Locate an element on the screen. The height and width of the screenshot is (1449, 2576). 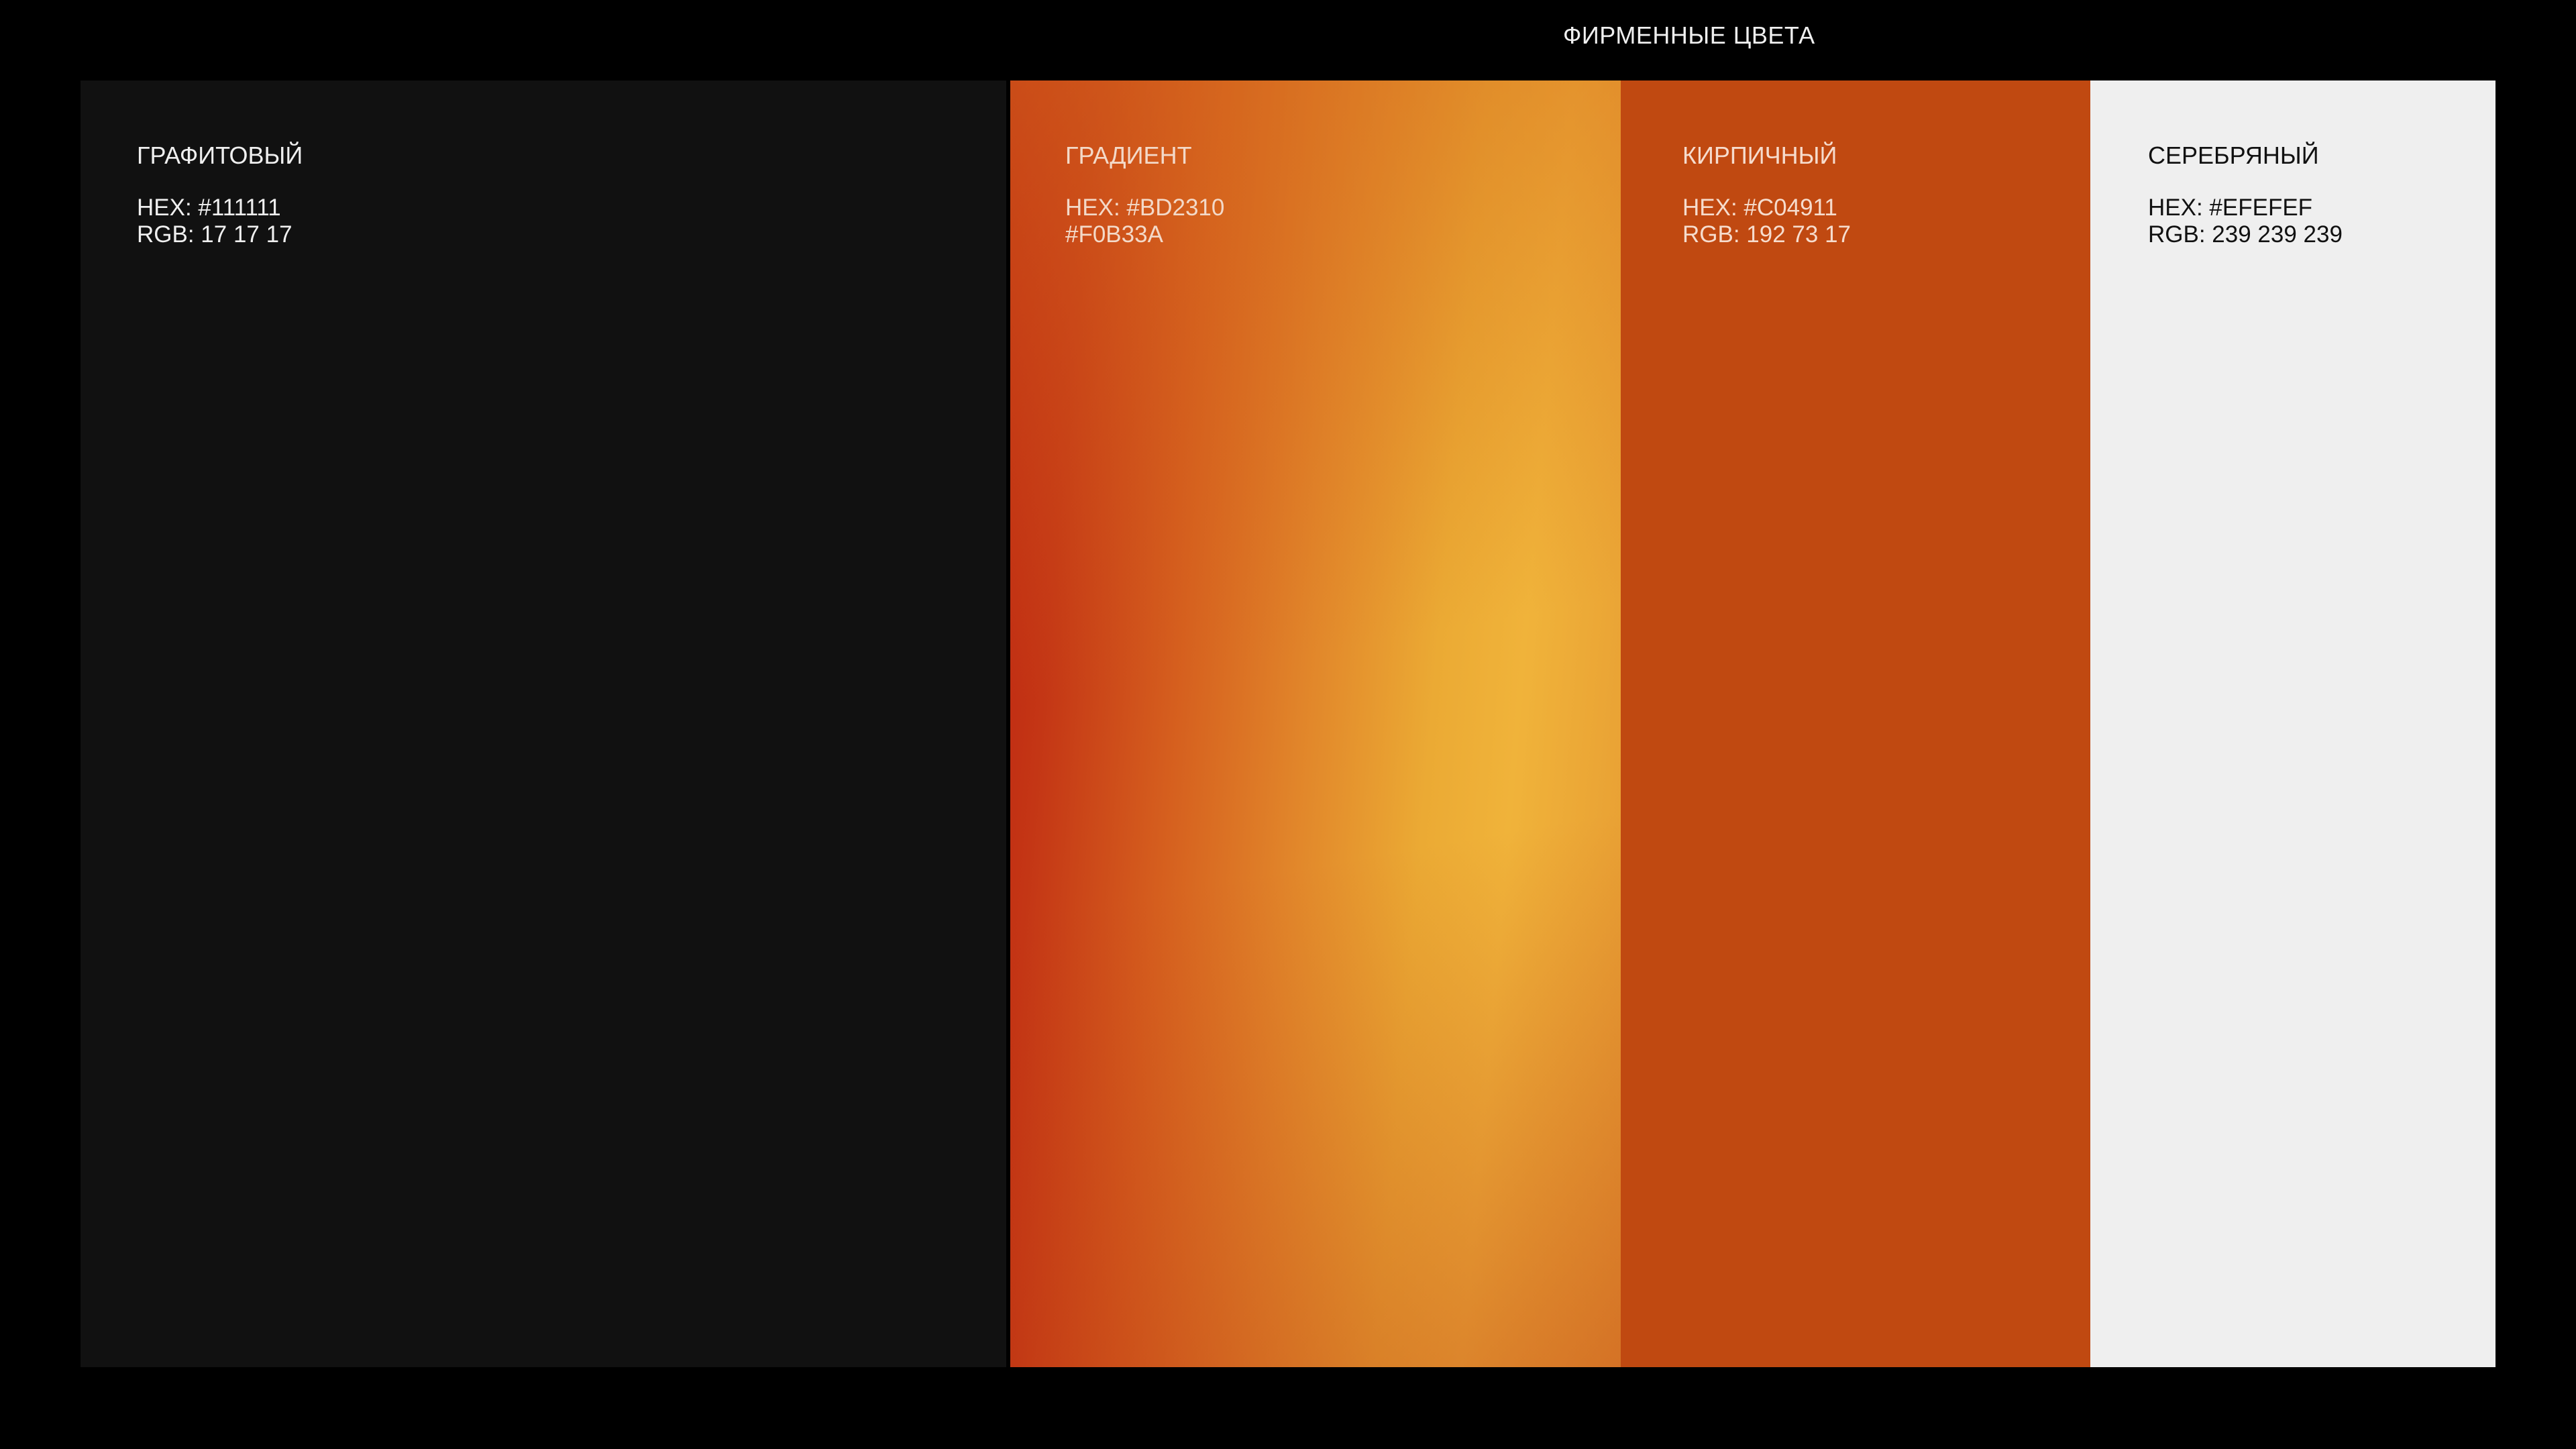
swatch-name: СЕРЕБРЯНЫЙ is located at coordinates (2233, 155).